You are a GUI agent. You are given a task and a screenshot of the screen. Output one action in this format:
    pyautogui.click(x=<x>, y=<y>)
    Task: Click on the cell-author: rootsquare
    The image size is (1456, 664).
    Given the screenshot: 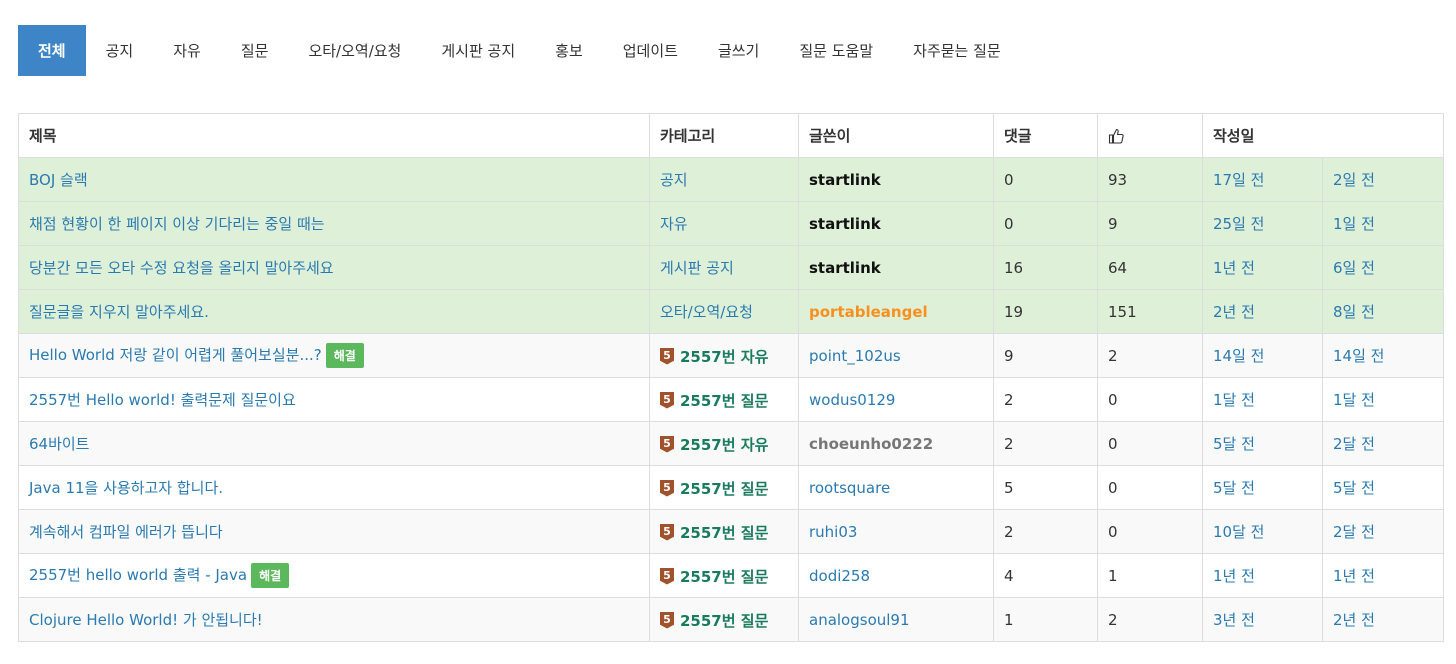 What is the action you would take?
    pyautogui.click(x=896, y=487)
    